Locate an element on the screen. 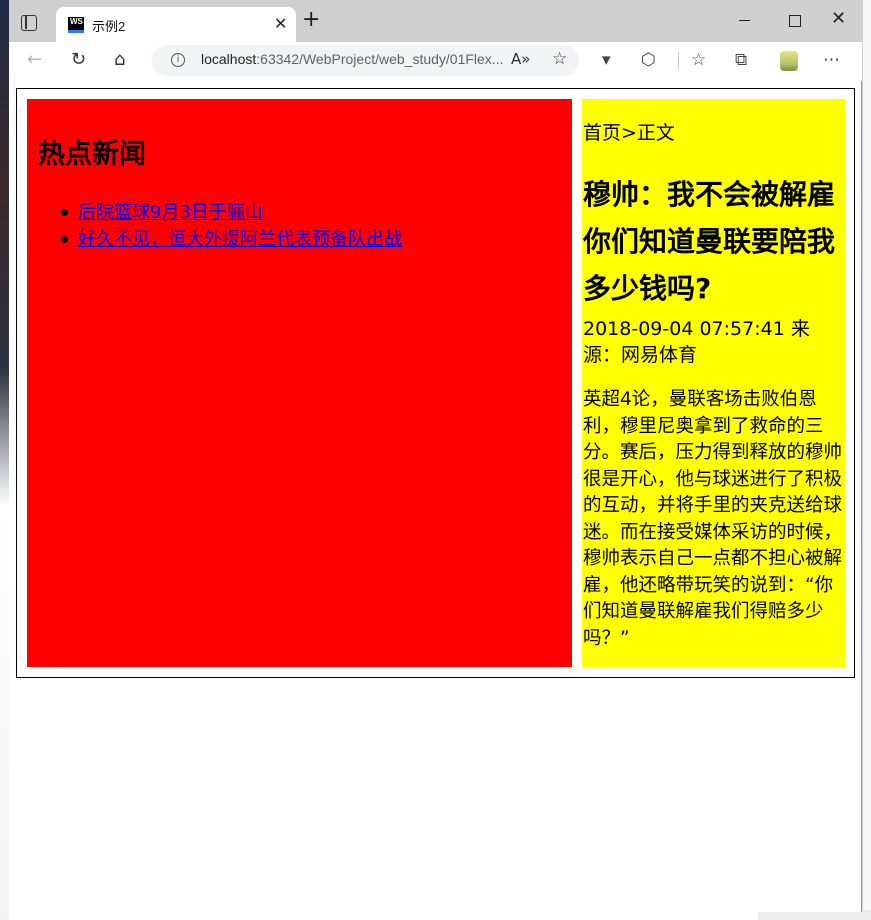 Image resolution: width=871 pixels, height=920 pixels. desktop-background-left is located at coordinates (4, 460).